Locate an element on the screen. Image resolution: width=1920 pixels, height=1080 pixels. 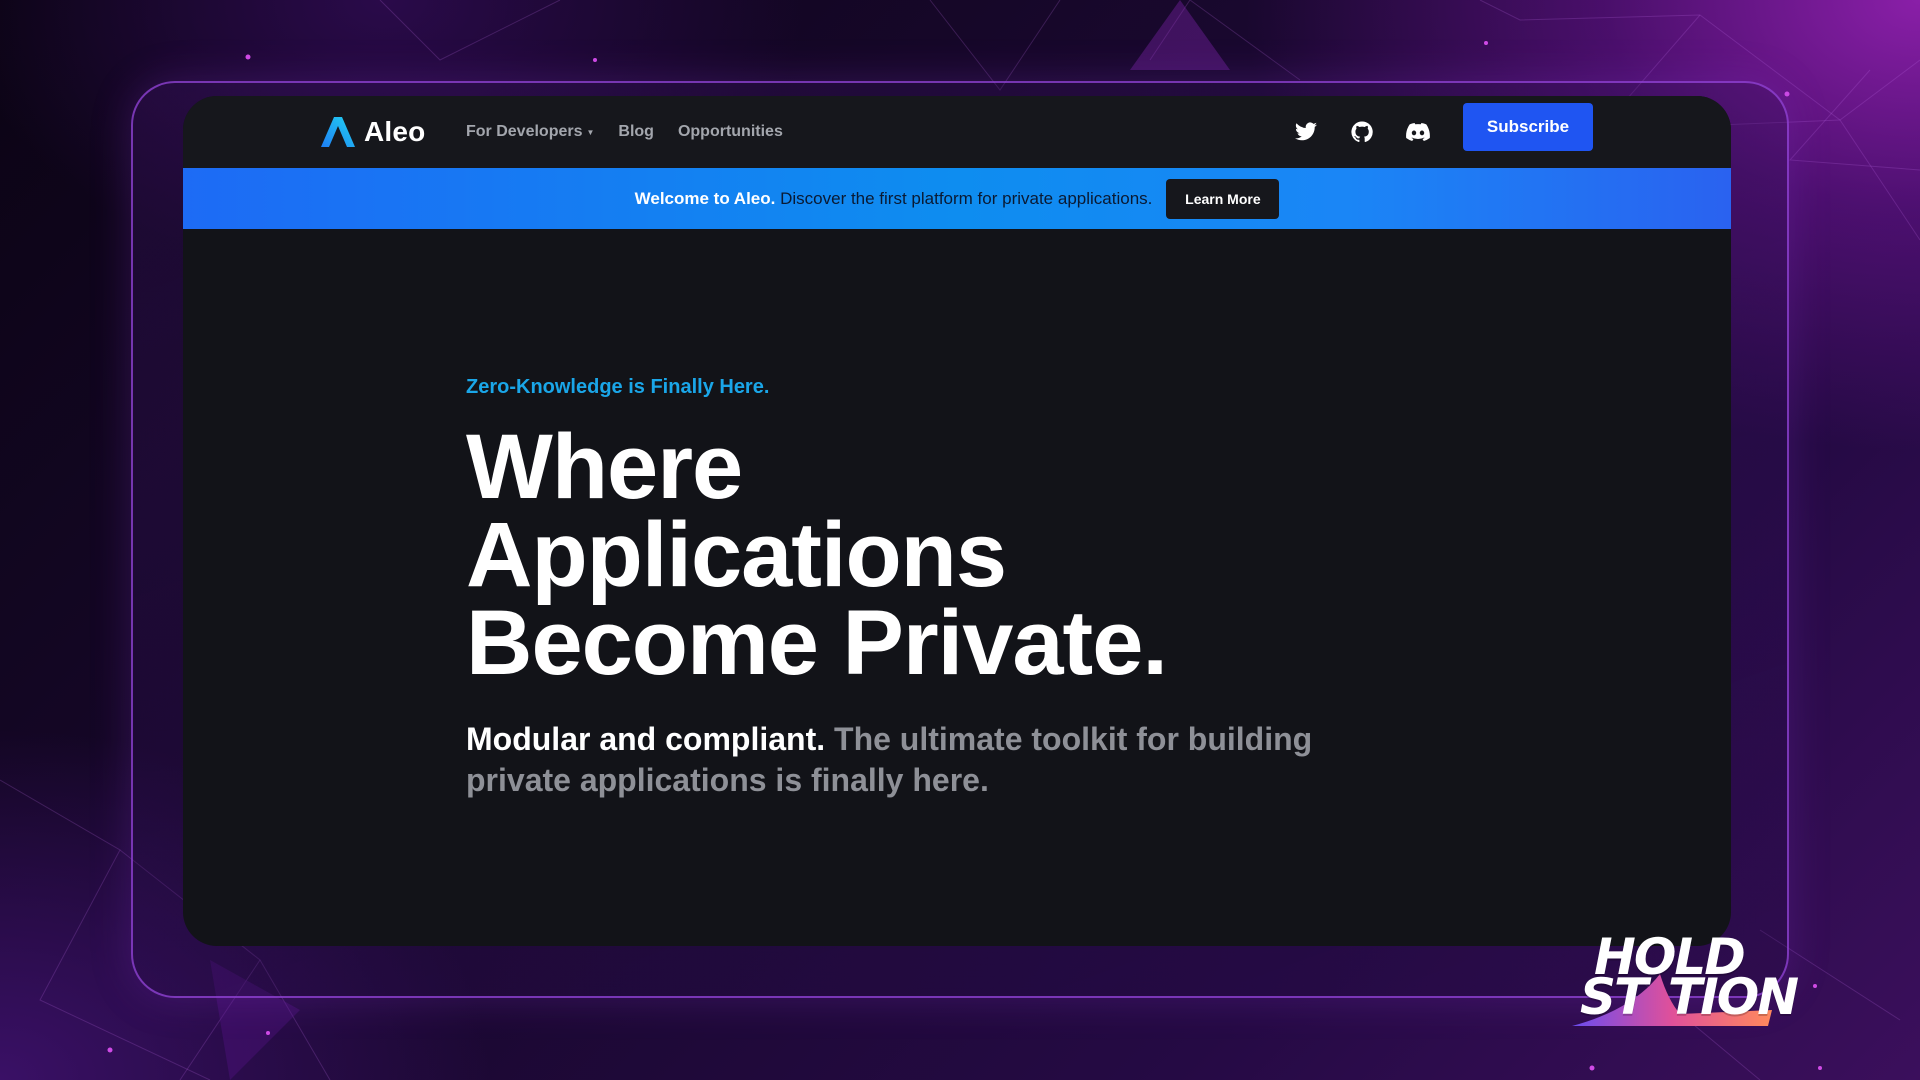
hero-headline: Where Applications Become Private. is located at coordinates (966, 555).